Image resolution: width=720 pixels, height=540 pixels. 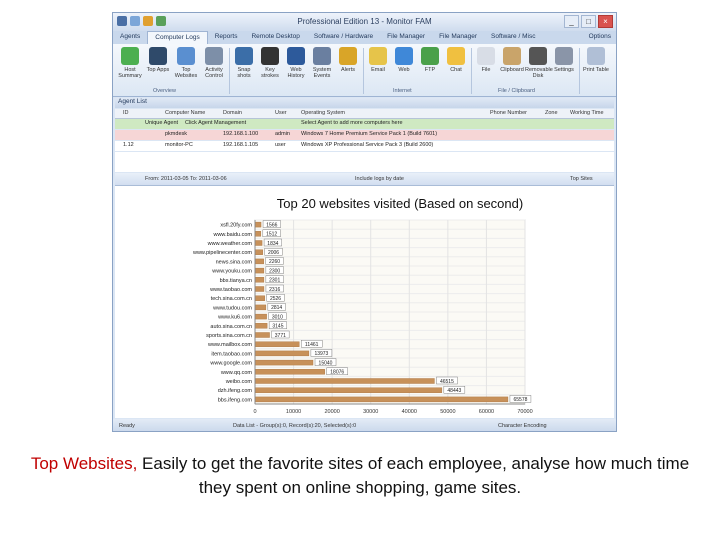 I want to click on settings-button: Settings, so click(x=564, y=60).